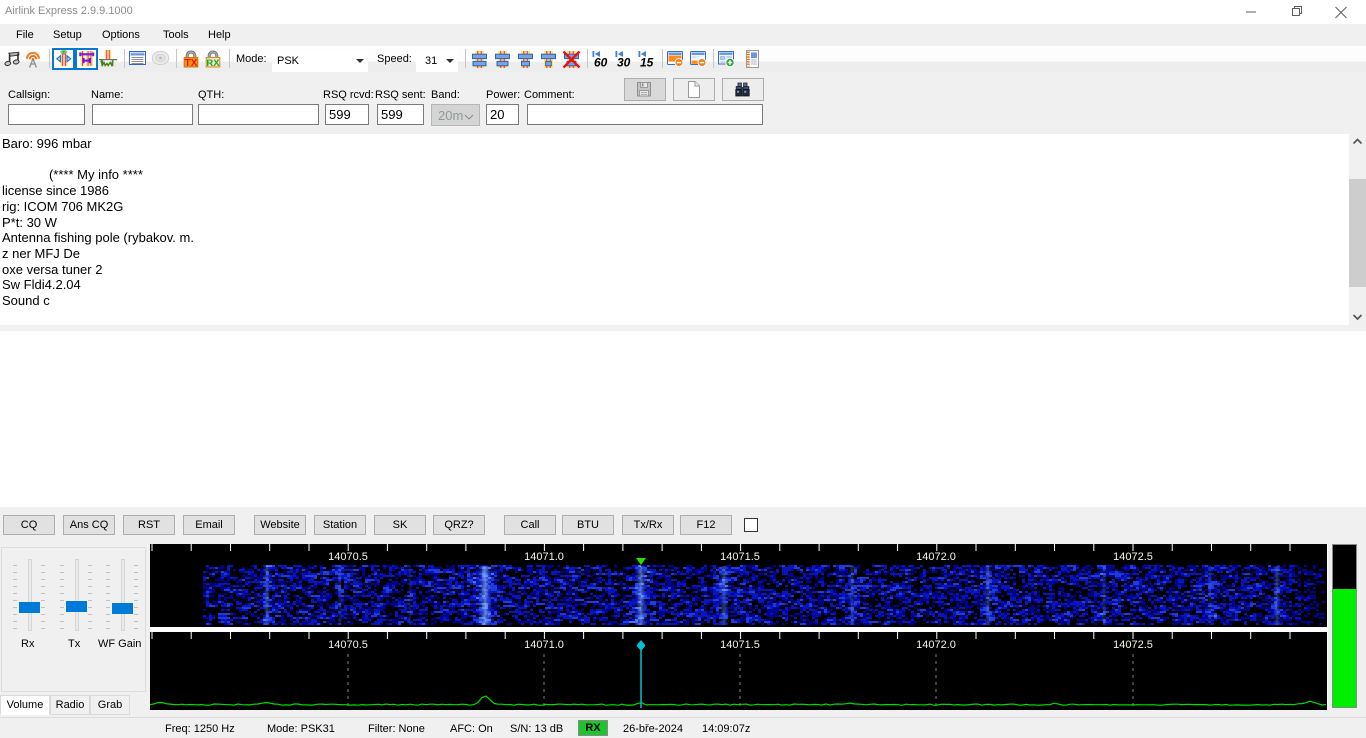 Image resolution: width=1366 pixels, height=738 pixels. I want to click on svg-text: TX, so click(191, 63).